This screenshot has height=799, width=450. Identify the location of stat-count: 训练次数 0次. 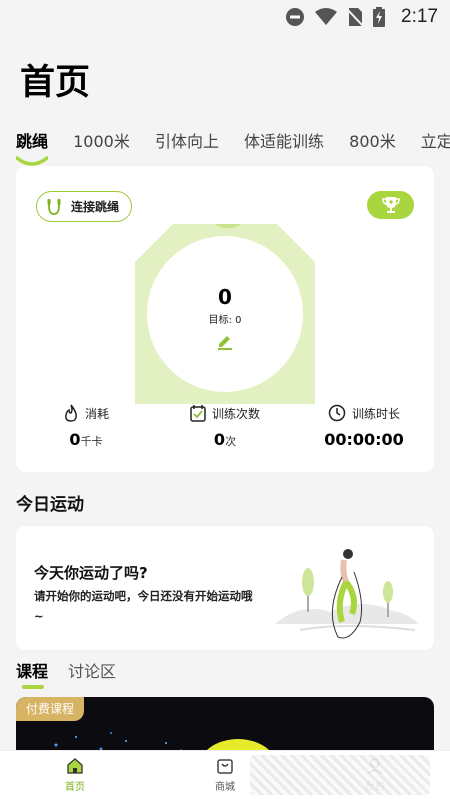
(225, 426).